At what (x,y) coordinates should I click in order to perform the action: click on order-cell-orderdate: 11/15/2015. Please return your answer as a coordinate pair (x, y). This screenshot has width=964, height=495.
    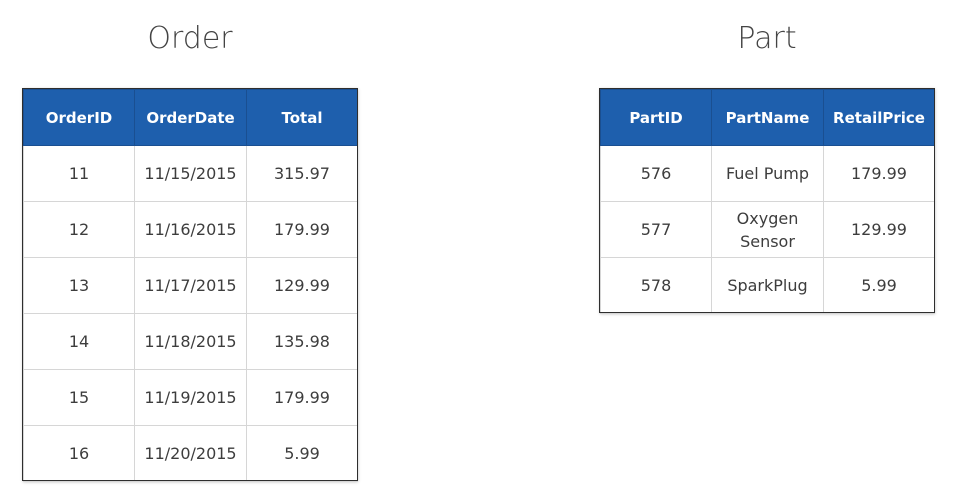
    Looking at the image, I should click on (190, 173).